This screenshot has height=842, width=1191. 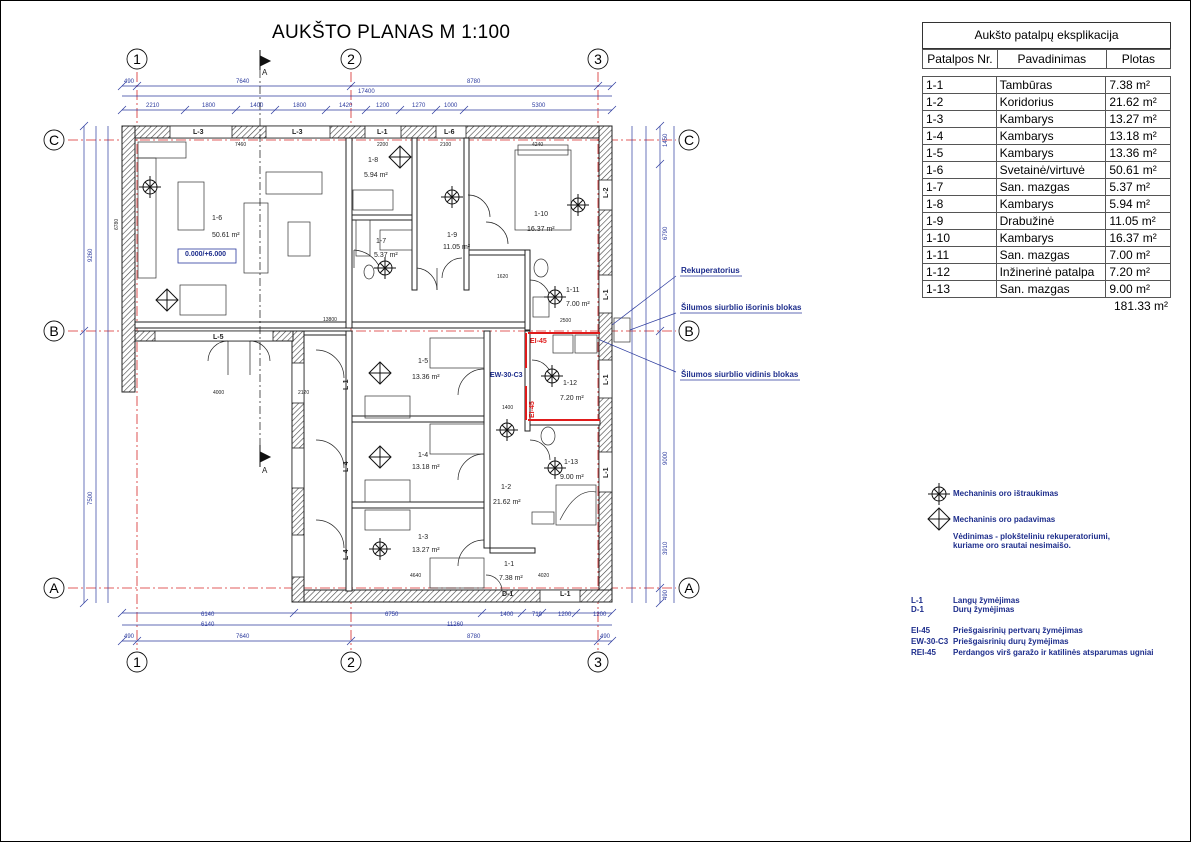 What do you see at coordinates (376, 175) in the screenshot?
I see `room-area: 5.94 m²` at bounding box center [376, 175].